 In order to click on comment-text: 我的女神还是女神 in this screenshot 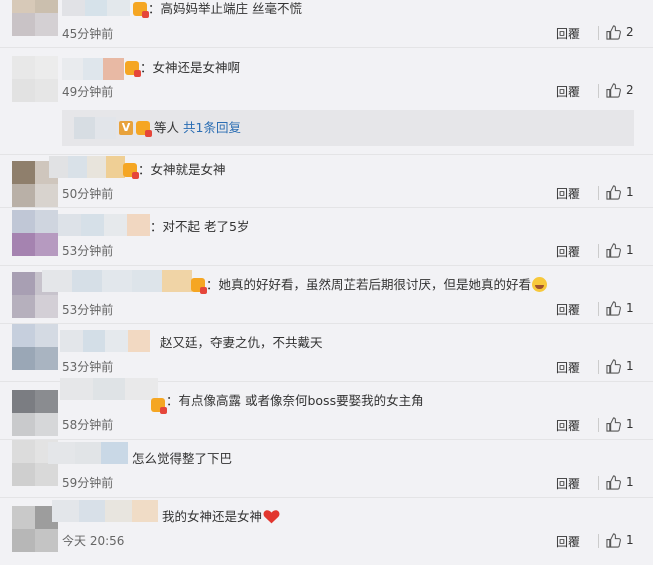, I will do `click(221, 517)`.